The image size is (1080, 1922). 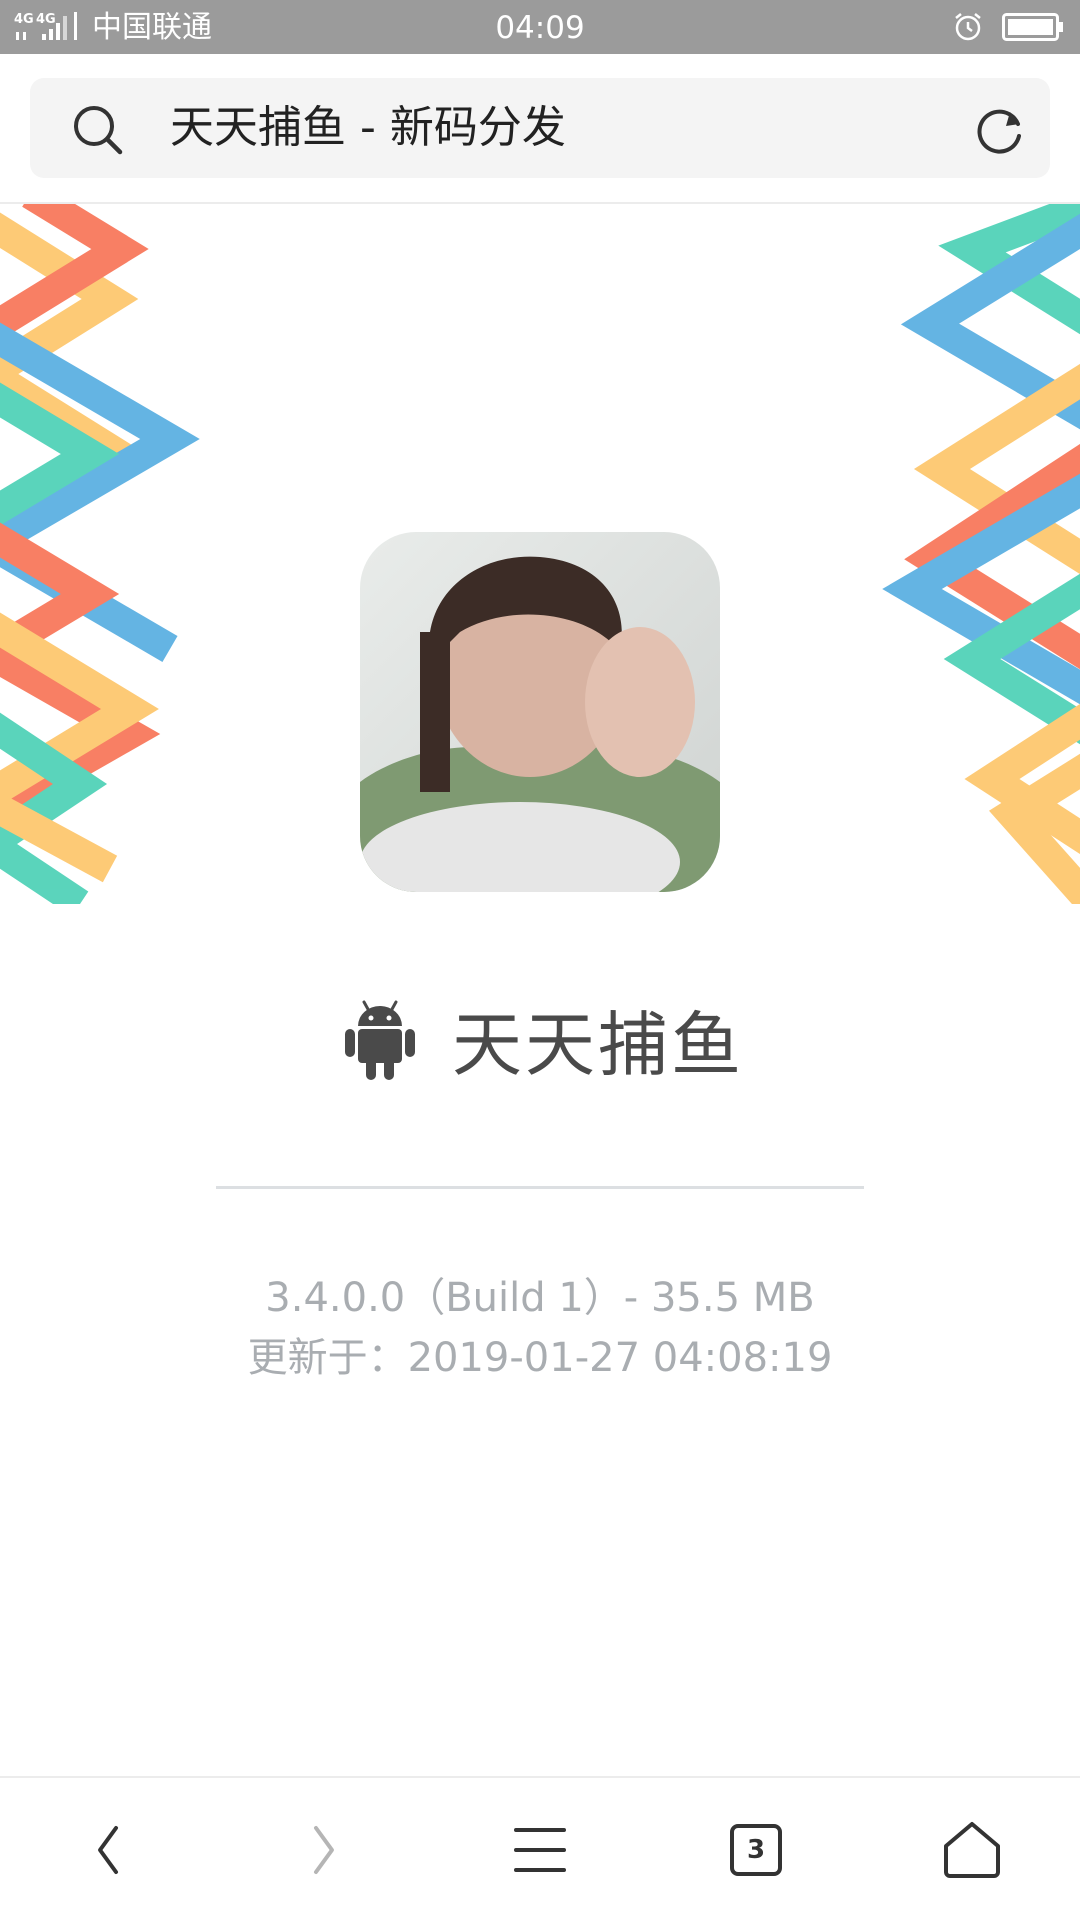 I want to click on menu-button, so click(x=540, y=1850).